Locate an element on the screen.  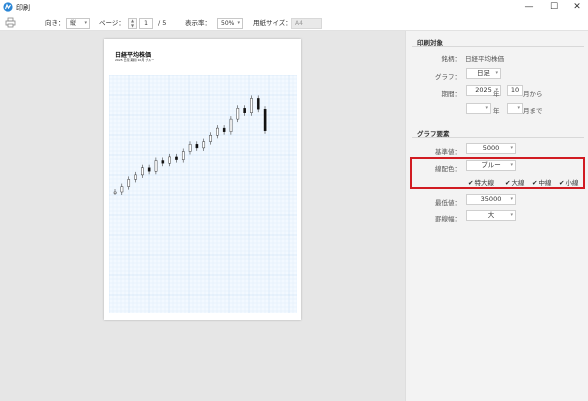
end-month-unit: 月まで is located at coordinates (533, 111).